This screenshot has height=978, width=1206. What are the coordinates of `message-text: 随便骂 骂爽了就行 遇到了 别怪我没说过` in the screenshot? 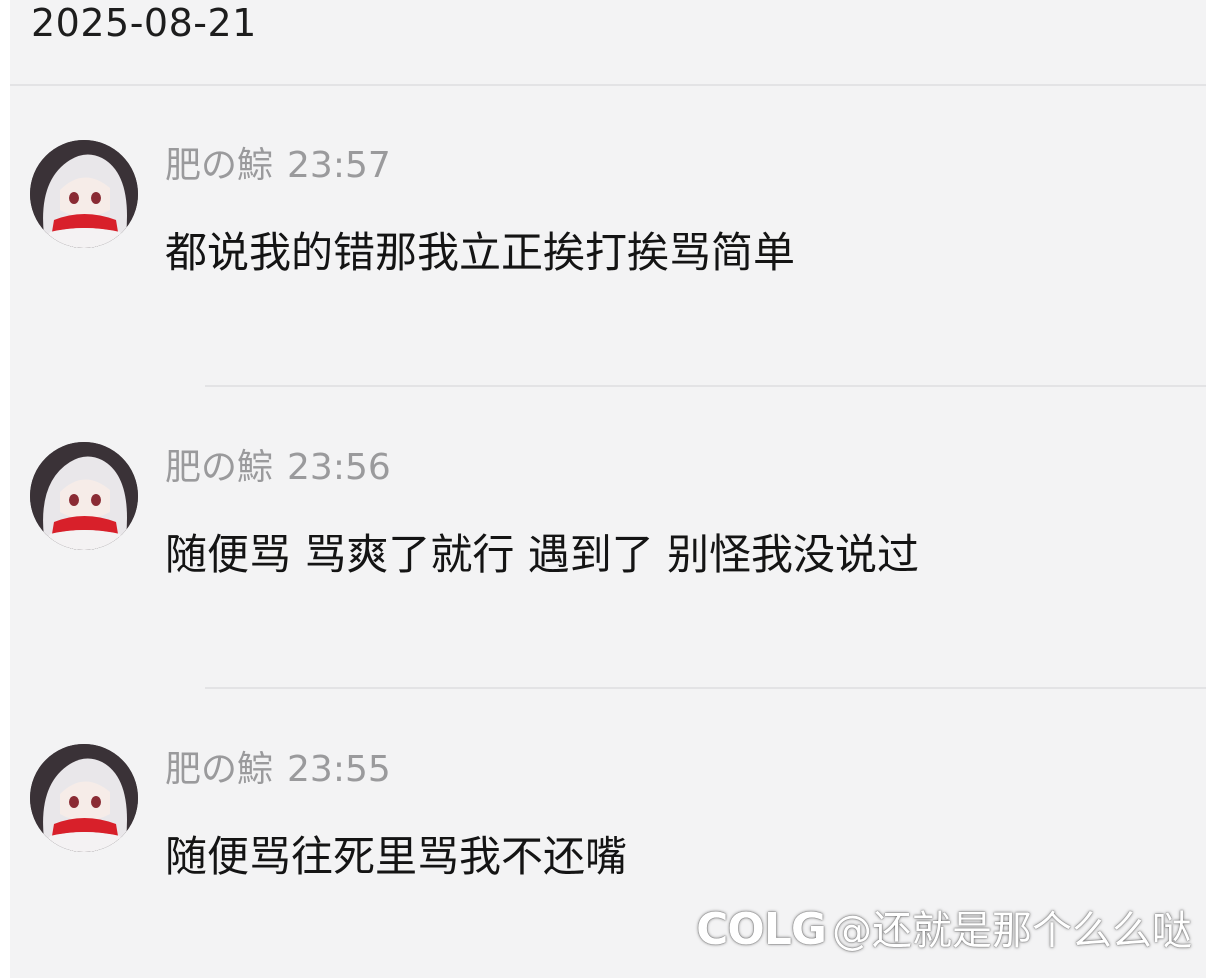 It's located at (542, 555).